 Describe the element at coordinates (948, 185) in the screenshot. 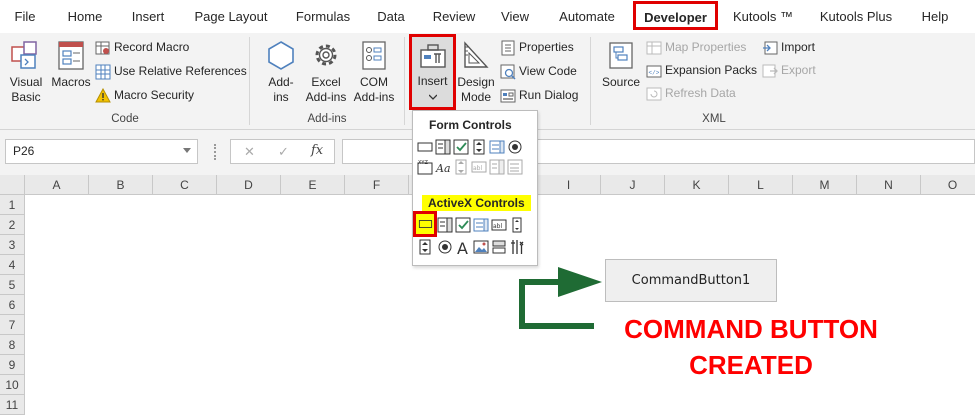

I see `column-header: O` at that location.